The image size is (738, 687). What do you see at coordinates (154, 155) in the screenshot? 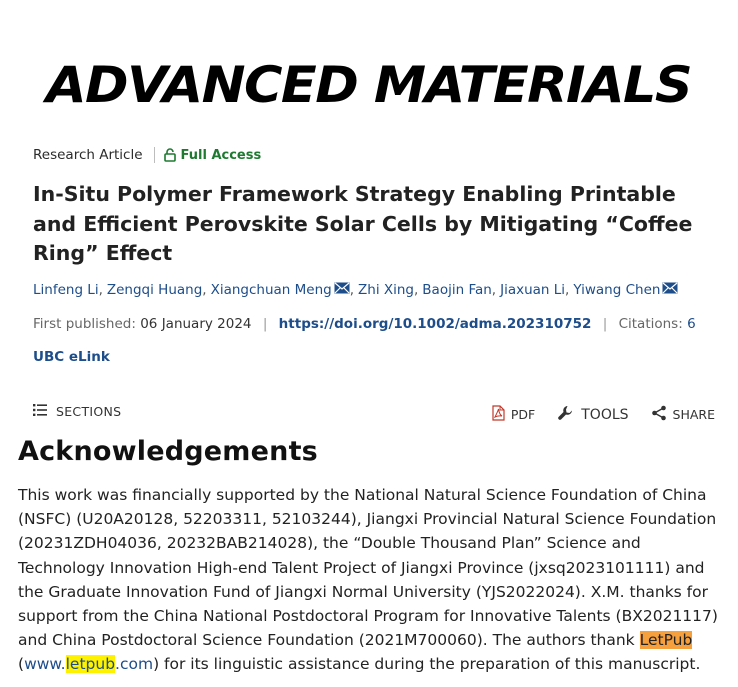
I see `divider` at bounding box center [154, 155].